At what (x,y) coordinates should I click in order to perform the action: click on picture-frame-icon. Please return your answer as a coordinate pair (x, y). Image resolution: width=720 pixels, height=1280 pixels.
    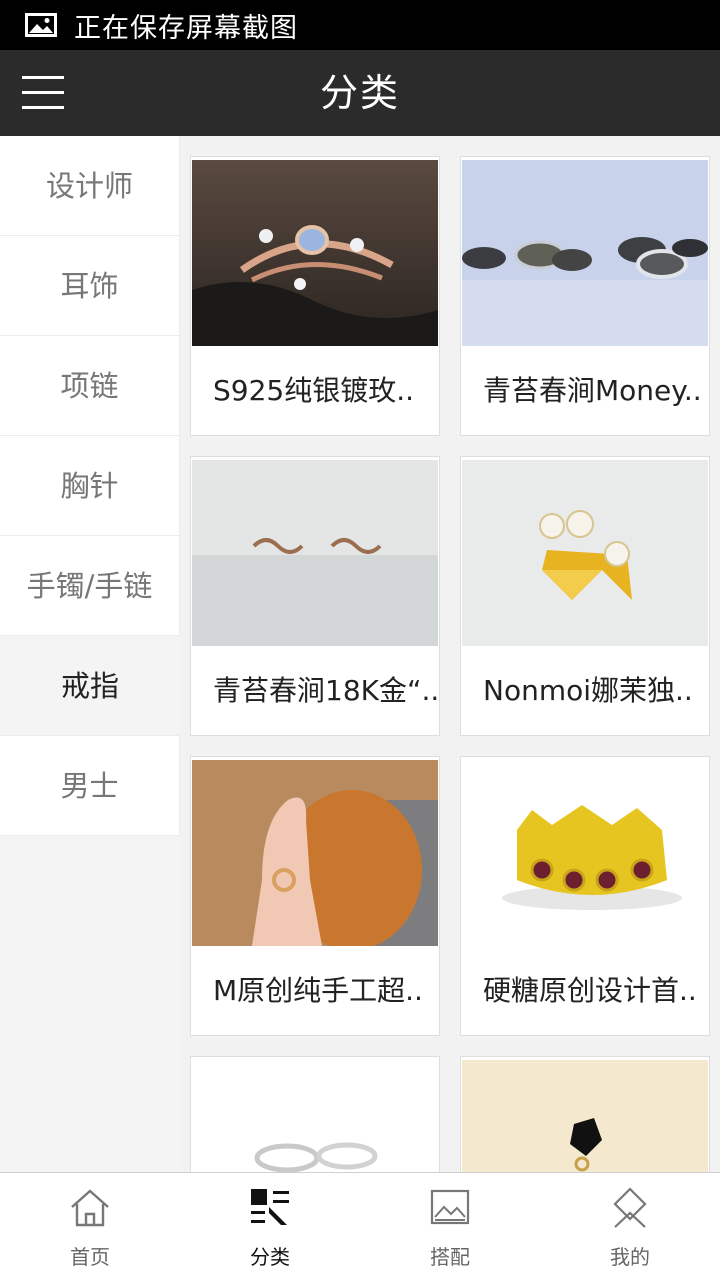
    Looking at the image, I should click on (450, 1207).